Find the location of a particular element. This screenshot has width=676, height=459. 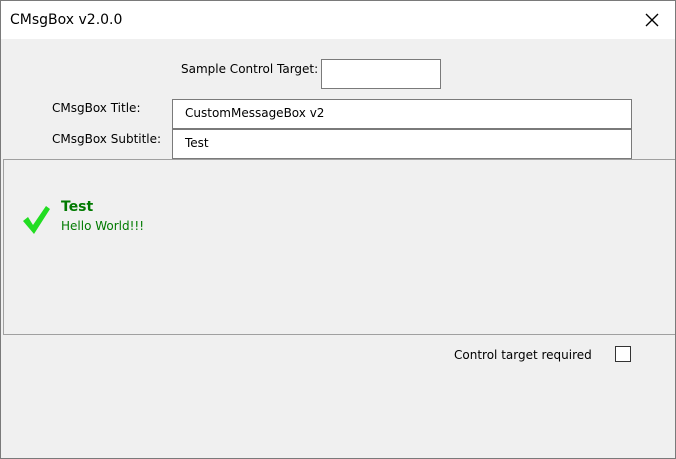

close-icon is located at coordinates (652, 20).